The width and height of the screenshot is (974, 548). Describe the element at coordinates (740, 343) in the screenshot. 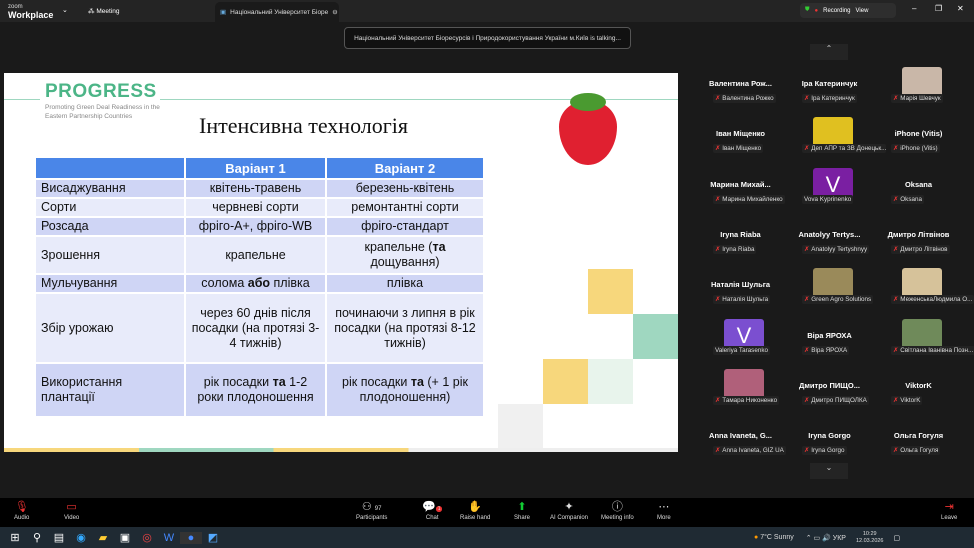

I see `participant-tile: V Valeriya Tarasenko` at that location.